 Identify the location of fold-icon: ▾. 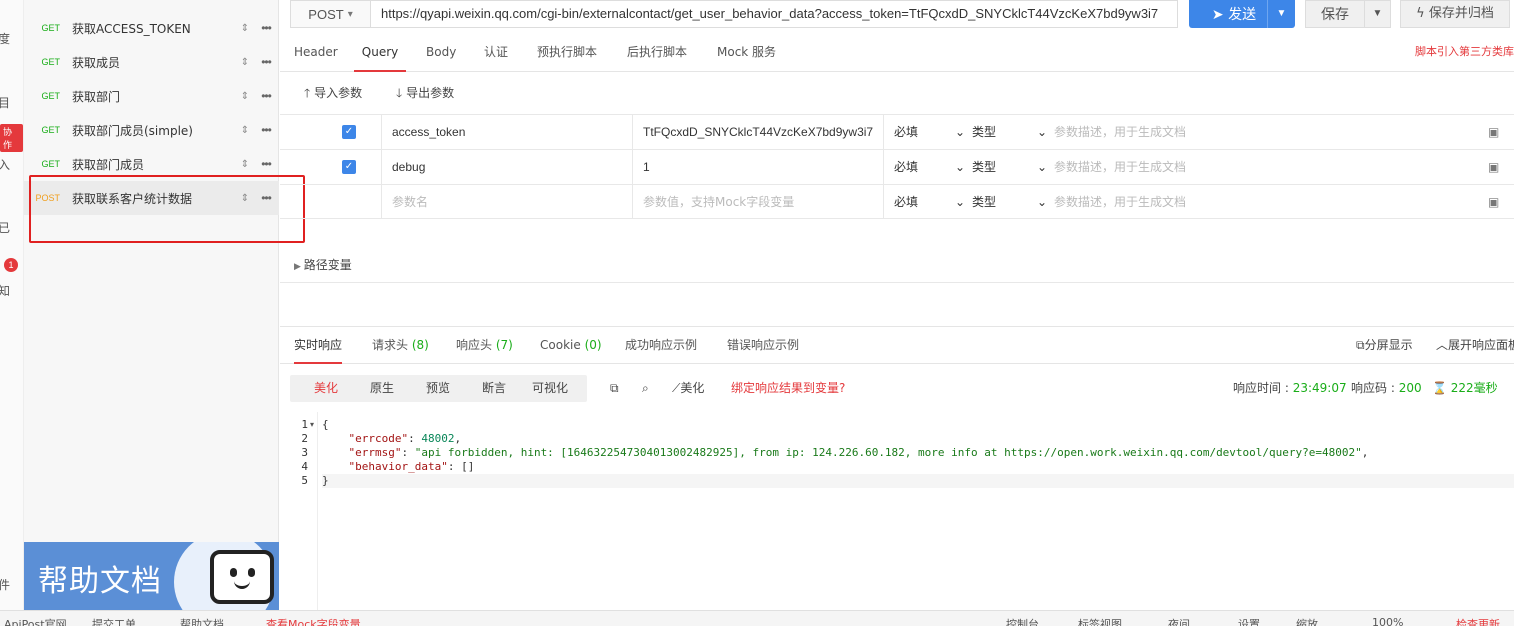
(312, 425).